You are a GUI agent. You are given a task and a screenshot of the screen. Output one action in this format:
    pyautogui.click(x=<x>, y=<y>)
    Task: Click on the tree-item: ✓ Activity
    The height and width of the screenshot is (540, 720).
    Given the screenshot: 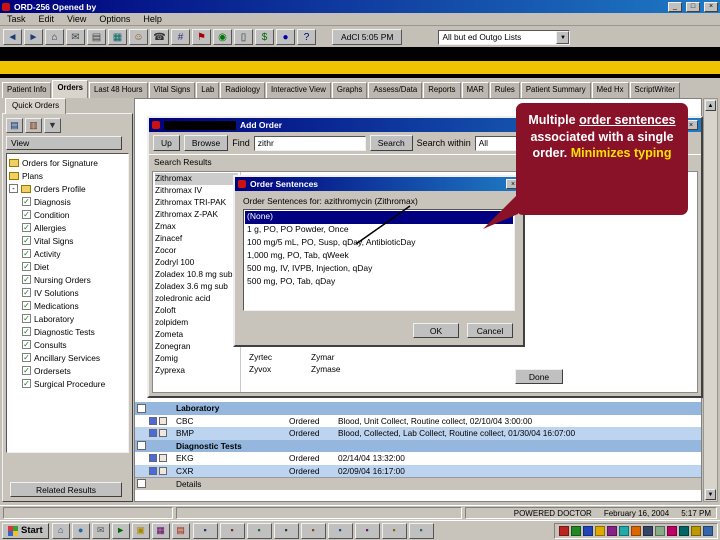 What is the action you would take?
    pyautogui.click(x=67, y=253)
    